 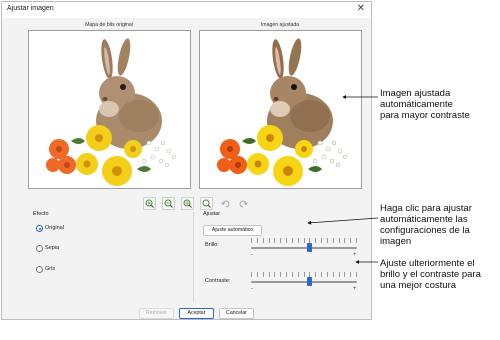 I want to click on annotation-line: Ajuste ulteriormente el, so click(x=427, y=263).